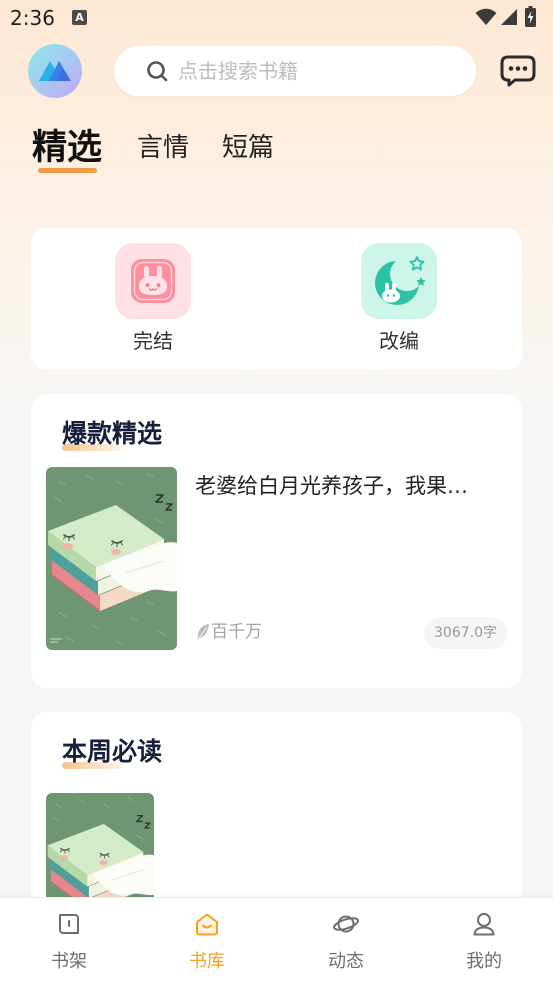 The height and width of the screenshot is (984, 553). What do you see at coordinates (484, 924) in the screenshot?
I see `user-icon` at bounding box center [484, 924].